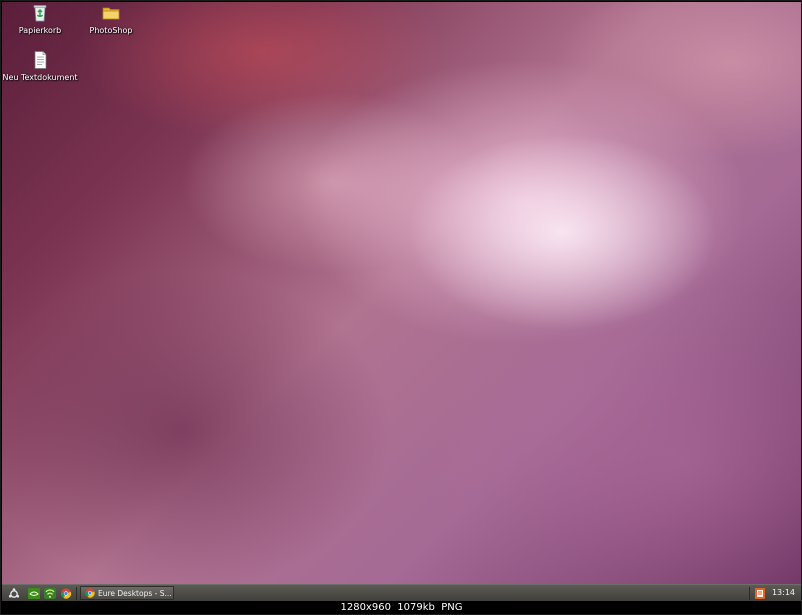 The image size is (802, 615). I want to click on desktop-icon-photoshop-folder: PhotoShop, so click(111, 19).